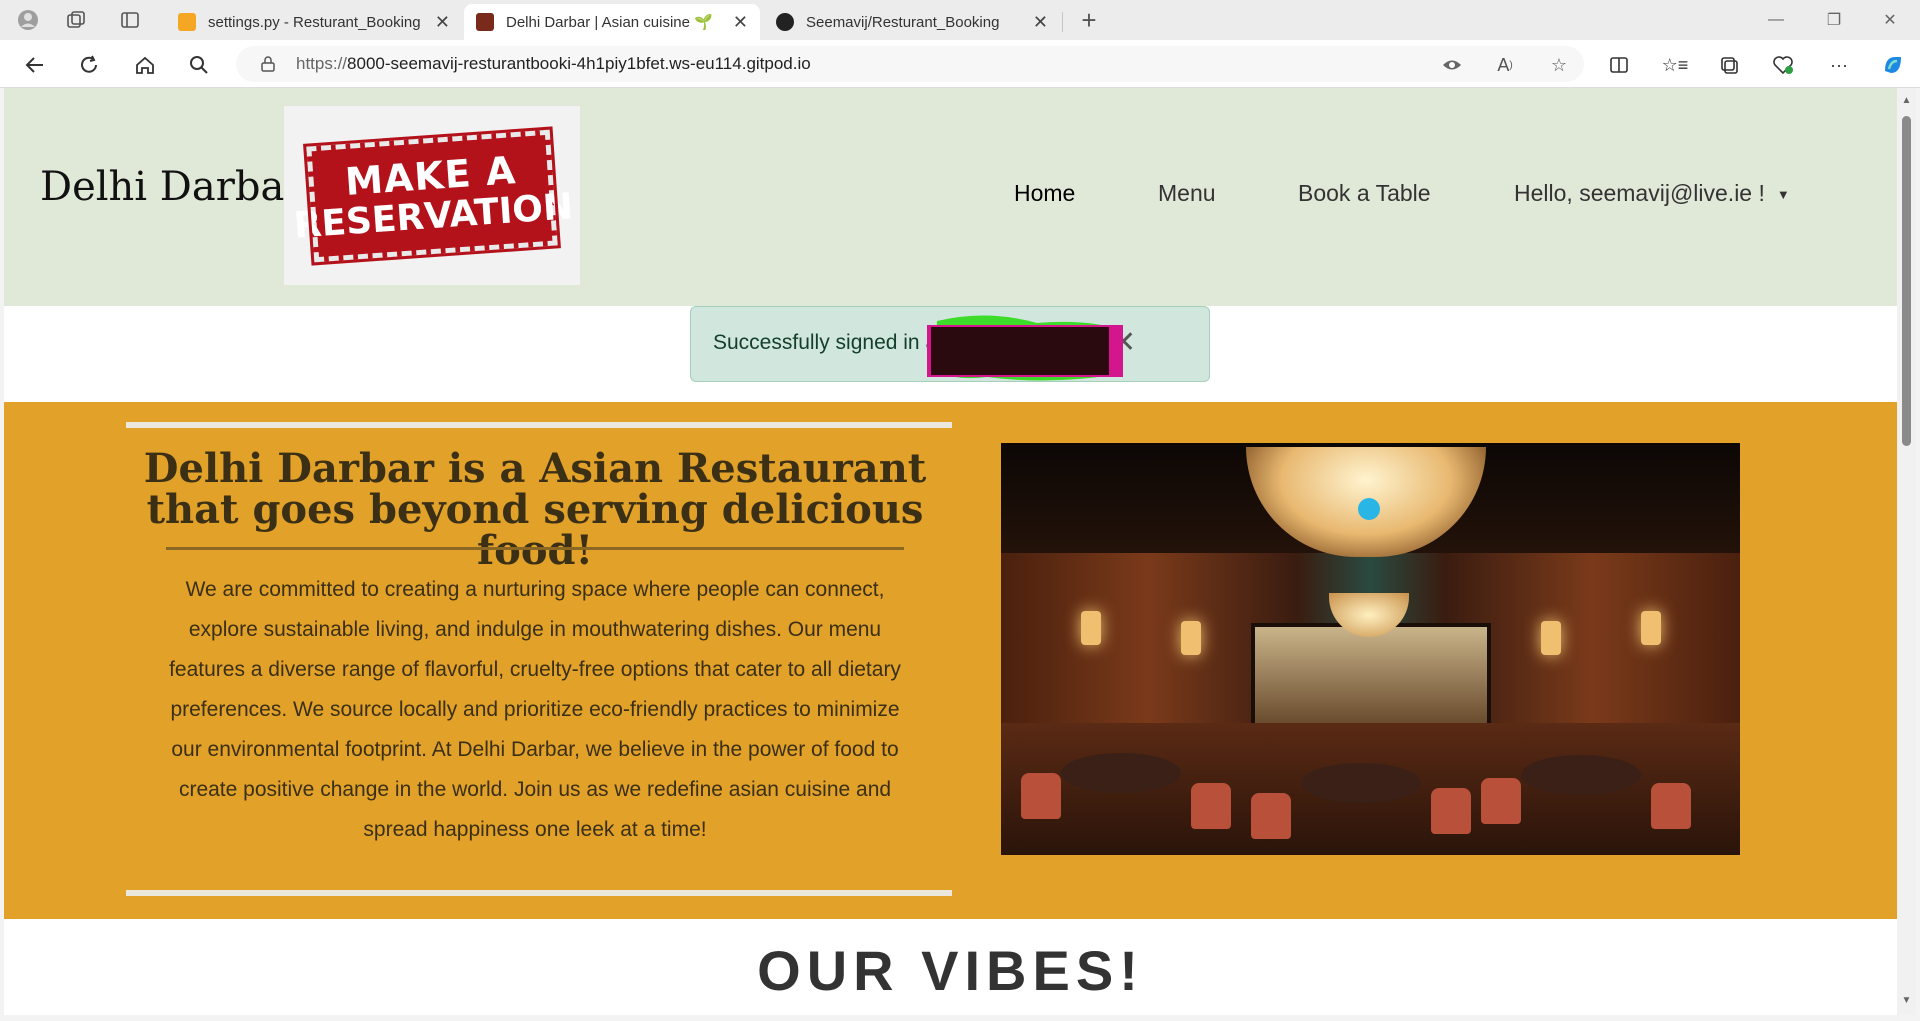  What do you see at coordinates (1834, 20) in the screenshot?
I see `restore-icon: ❐` at bounding box center [1834, 20].